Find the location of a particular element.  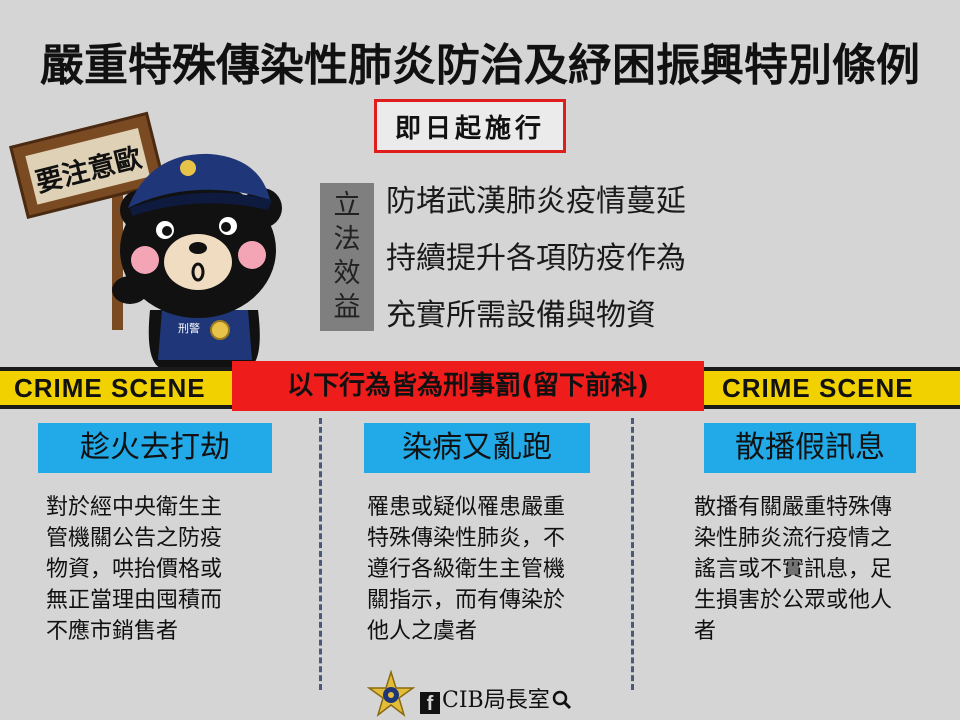

legislative-benefits-label: 立 法 效 益 is located at coordinates (347, 257).